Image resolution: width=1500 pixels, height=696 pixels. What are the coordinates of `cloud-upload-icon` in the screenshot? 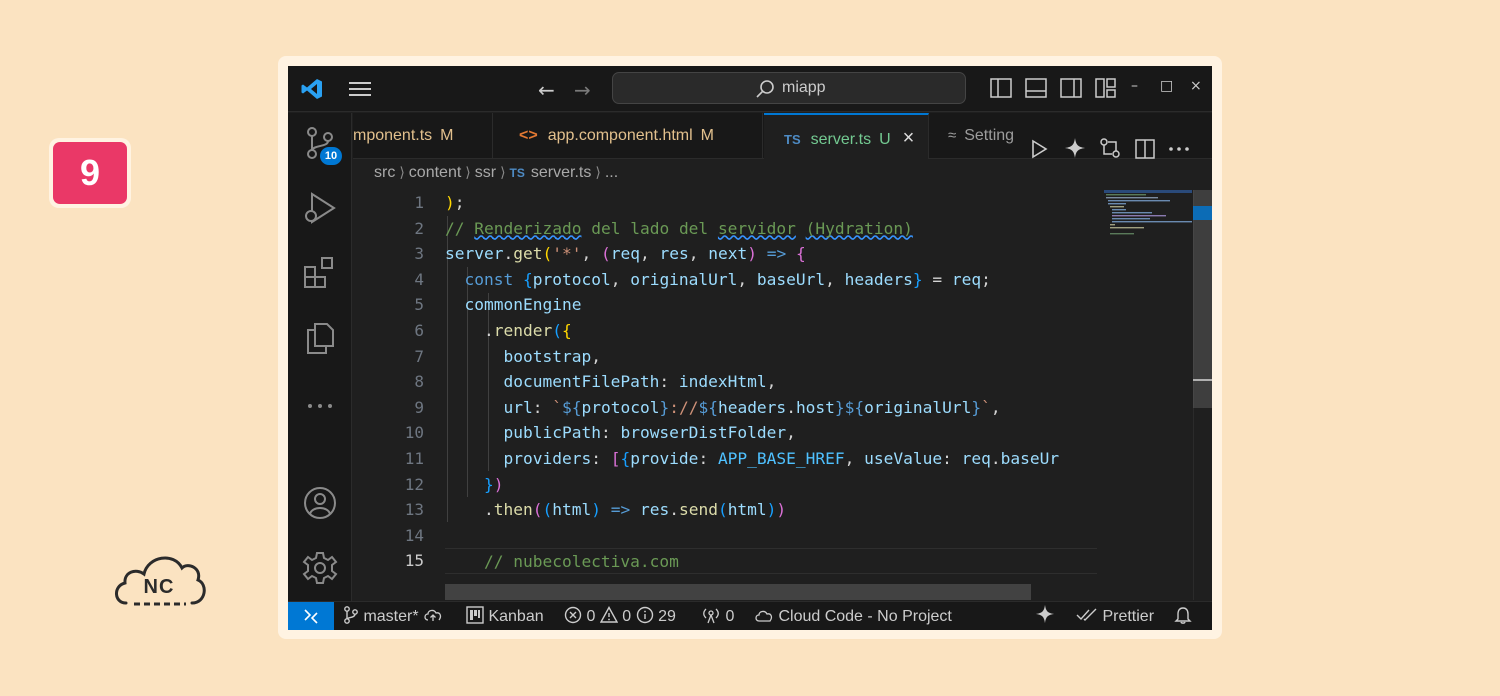 It's located at (433, 615).